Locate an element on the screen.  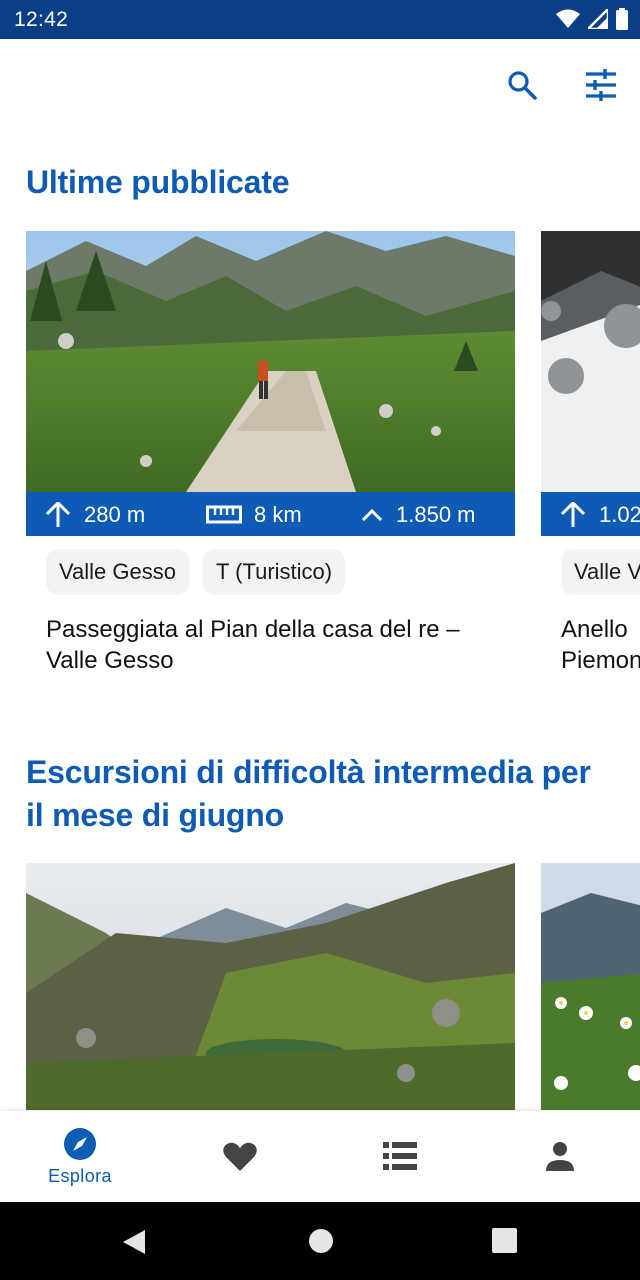
nav-item-lists is located at coordinates (400, 1156).